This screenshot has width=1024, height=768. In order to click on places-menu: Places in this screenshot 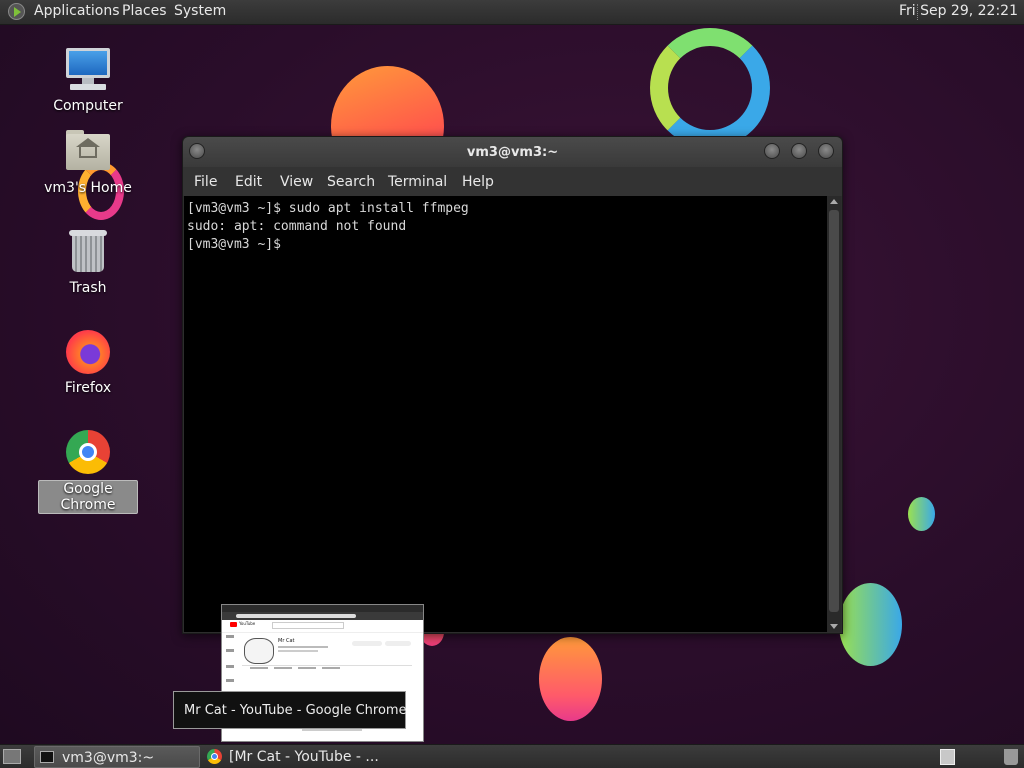, I will do `click(144, 11)`.